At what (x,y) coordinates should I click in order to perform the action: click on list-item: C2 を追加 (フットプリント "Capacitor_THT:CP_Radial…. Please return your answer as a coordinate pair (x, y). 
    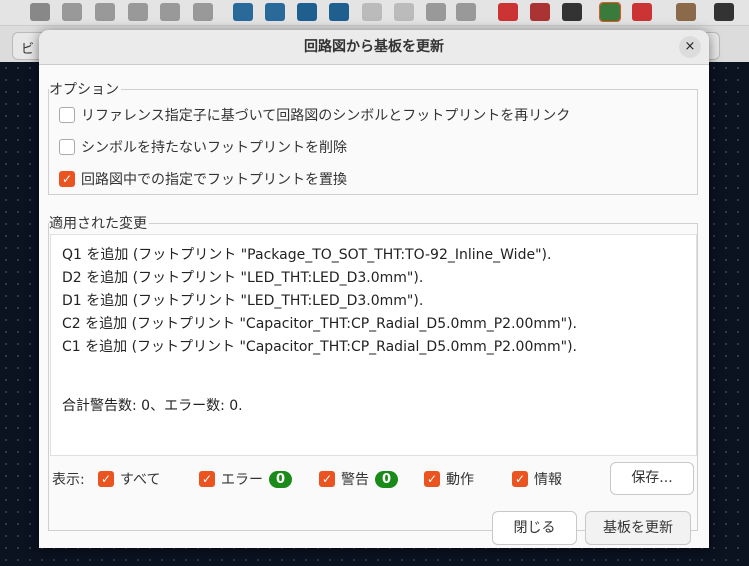
    Looking at the image, I should click on (319, 324).